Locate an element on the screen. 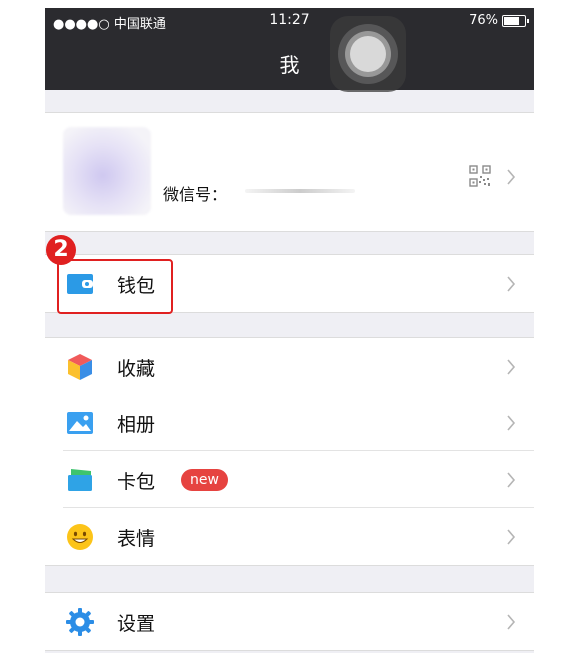 This screenshot has height=653, width=580. battery-icon is located at coordinates (515, 20).